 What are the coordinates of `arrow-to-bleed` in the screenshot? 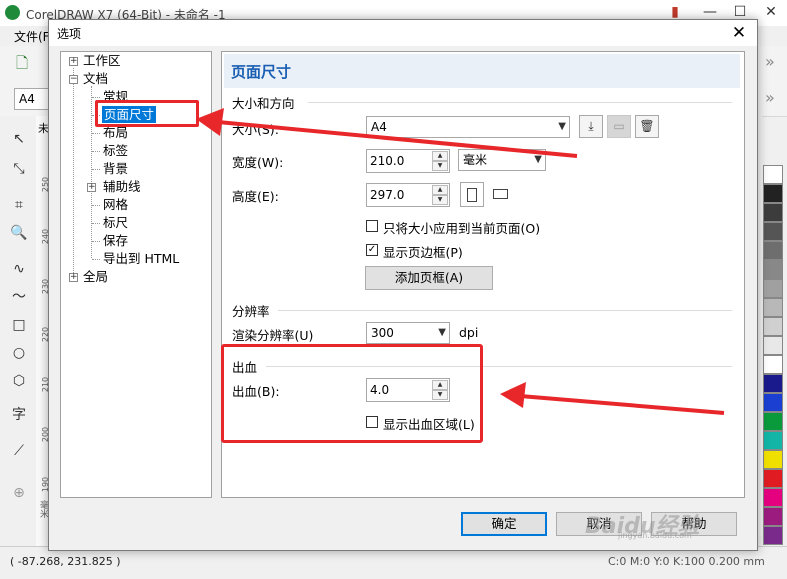 It's located at (612, 398).